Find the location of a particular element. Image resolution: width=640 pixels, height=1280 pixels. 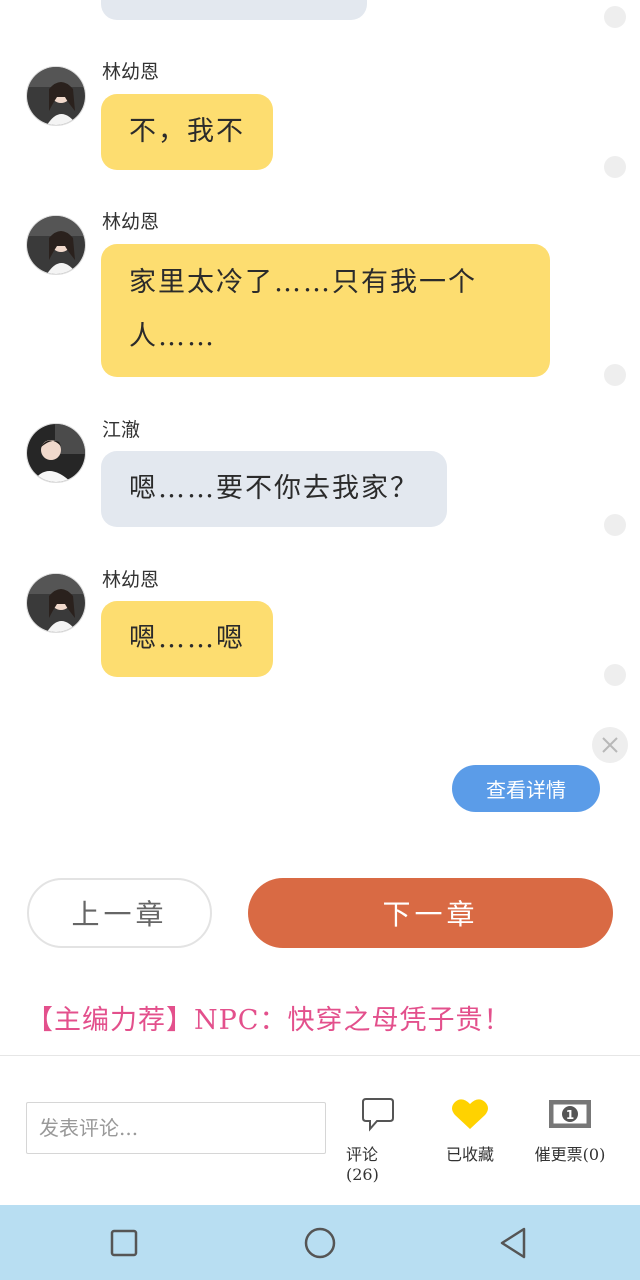

previous-message-bubble is located at coordinates (234, 10).